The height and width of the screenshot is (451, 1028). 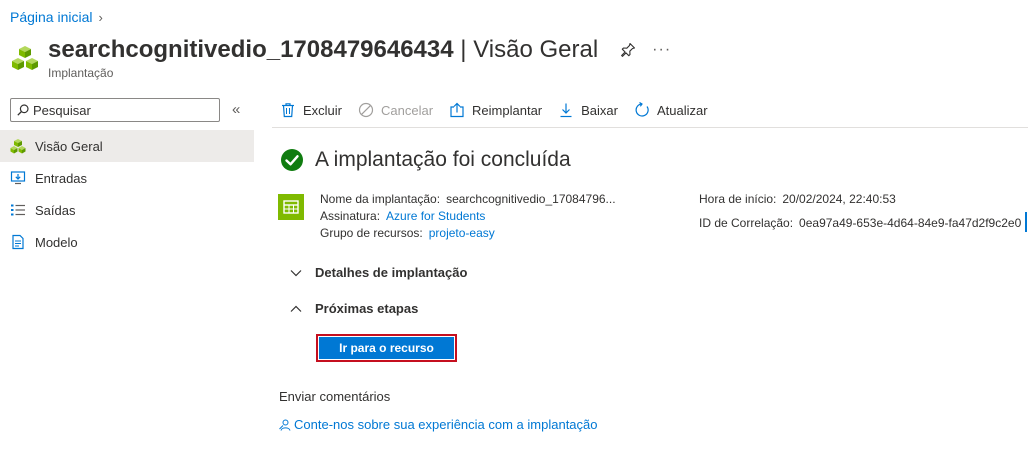 What do you see at coordinates (746, 223) in the screenshot?
I see `correlation-label: ID de Correlação:` at bounding box center [746, 223].